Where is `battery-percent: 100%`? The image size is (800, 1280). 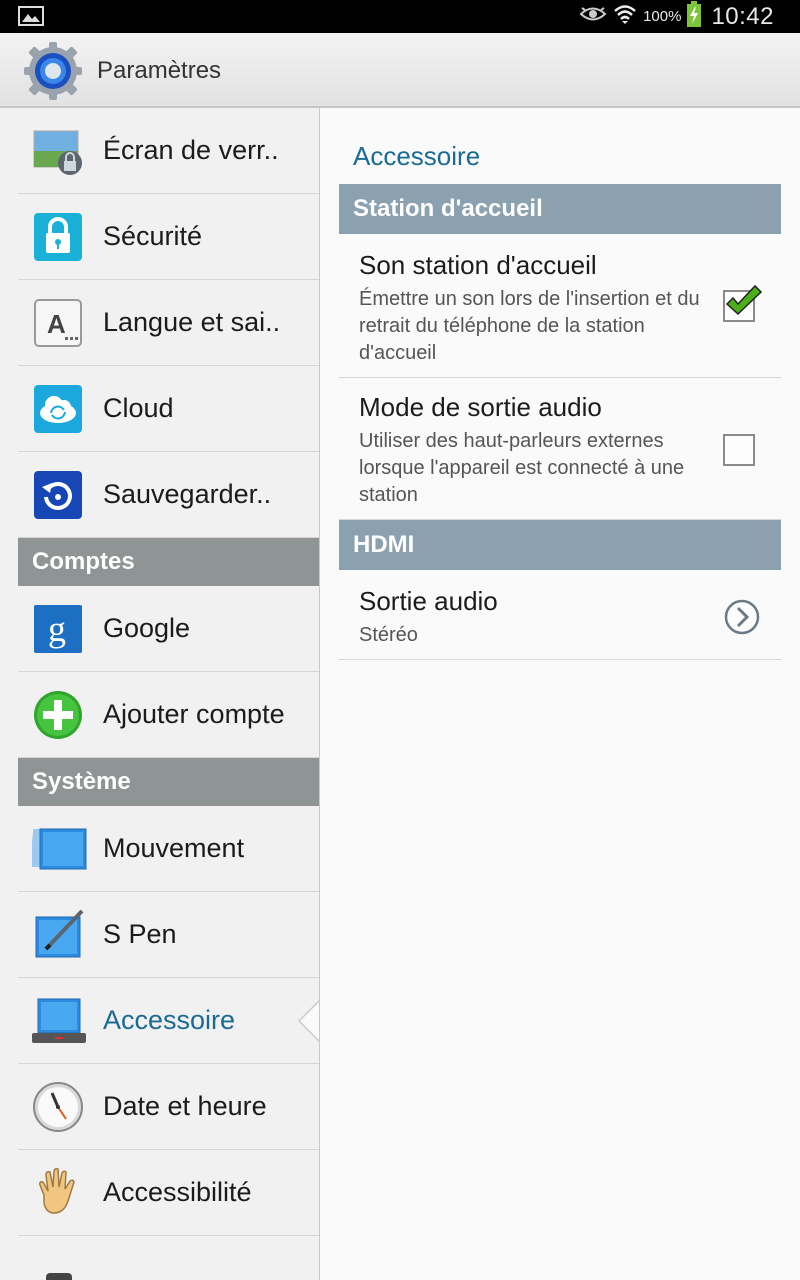 battery-percent: 100% is located at coordinates (662, 16).